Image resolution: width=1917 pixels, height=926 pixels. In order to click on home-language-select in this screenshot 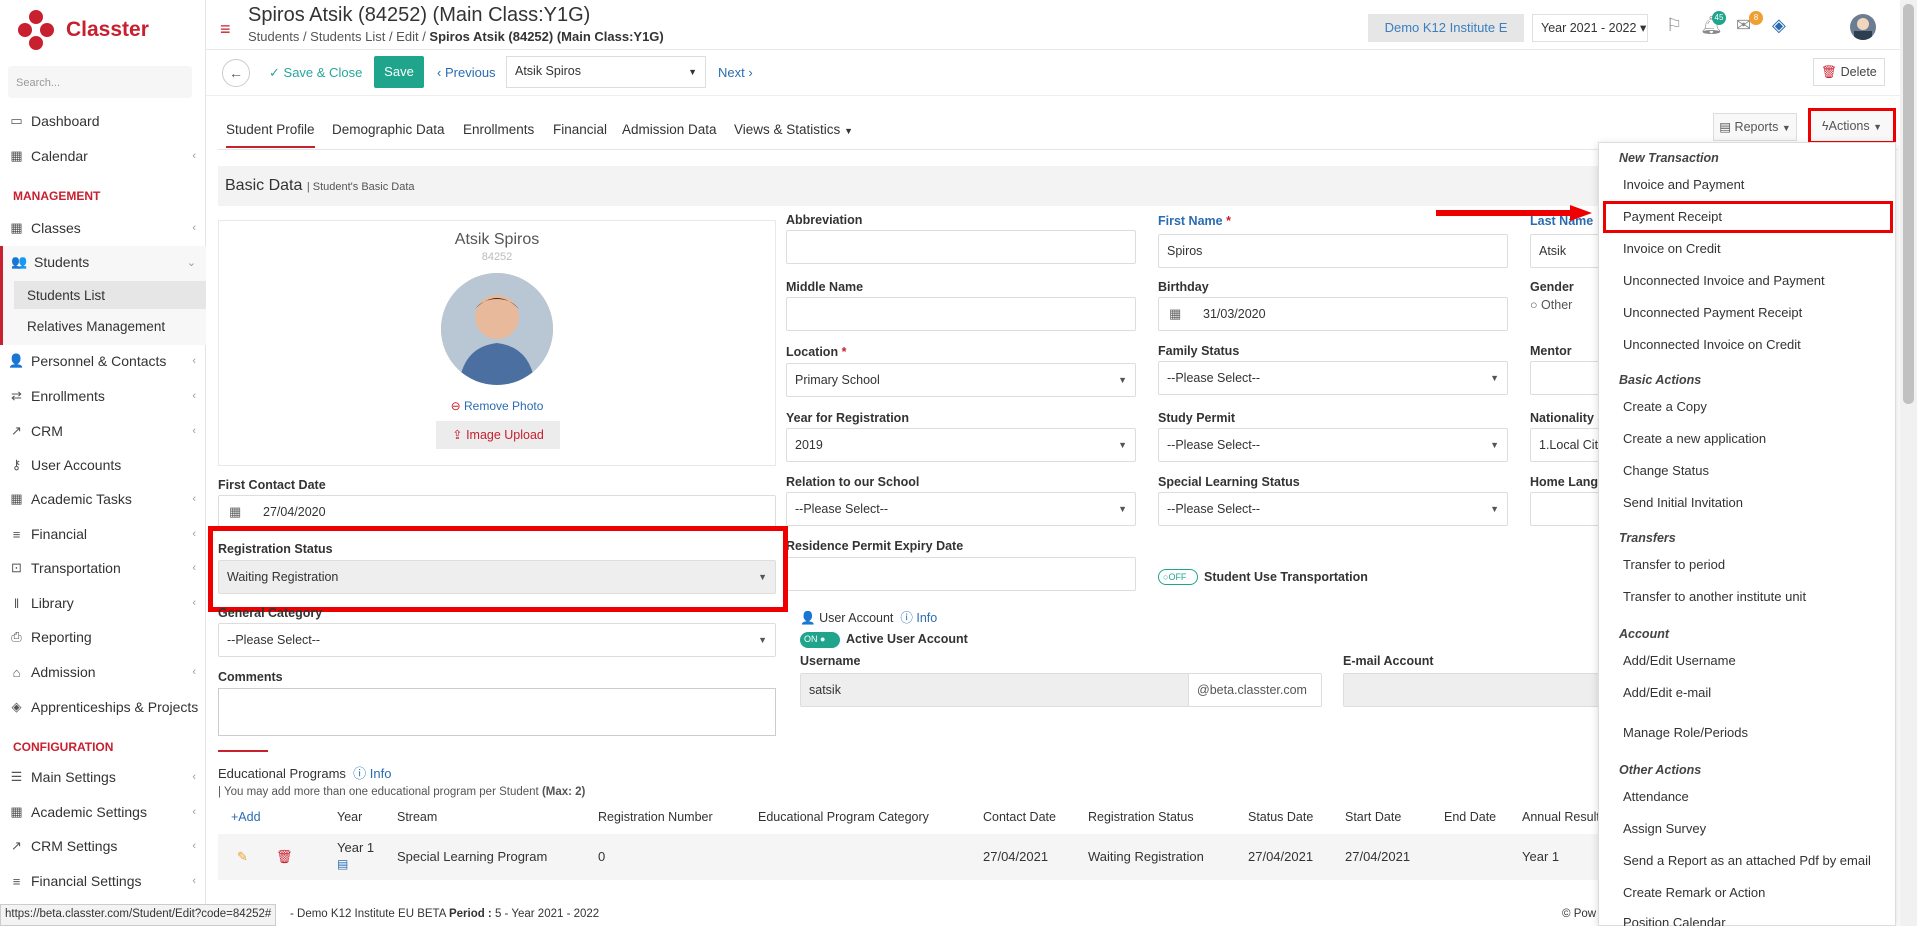, I will do `click(1566, 509)`.